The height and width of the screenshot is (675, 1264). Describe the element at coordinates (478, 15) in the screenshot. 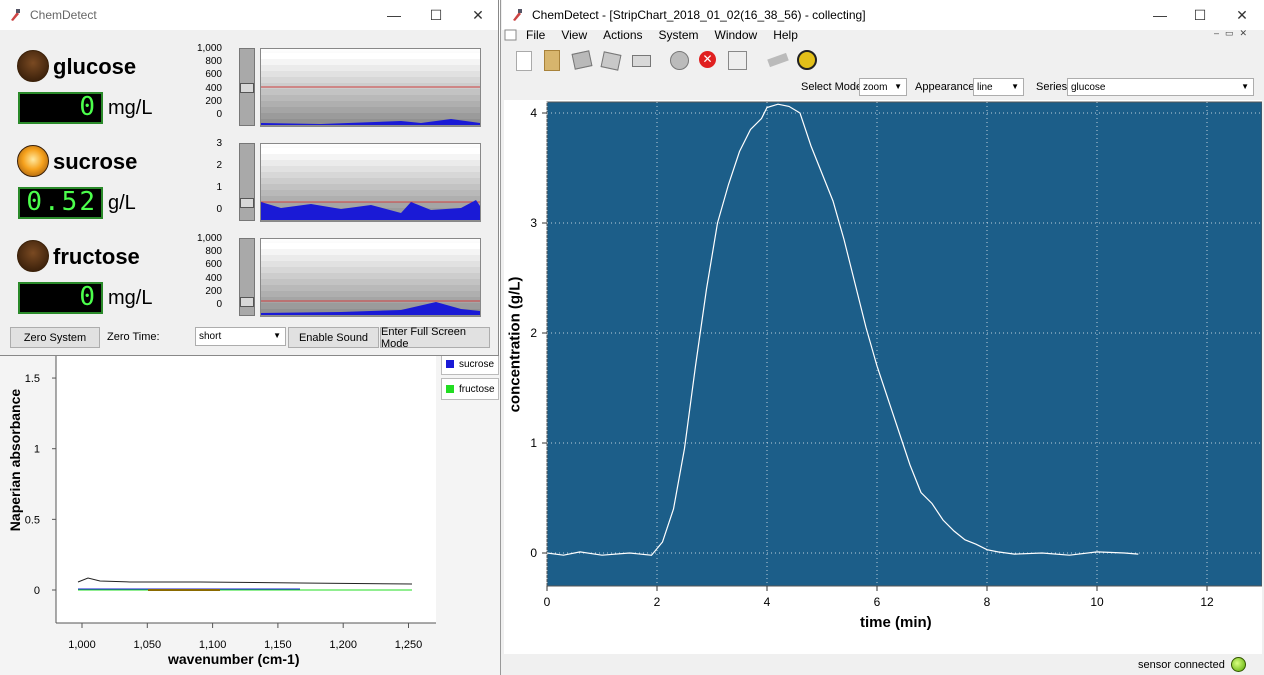

I see `close-icon: ✕` at that location.